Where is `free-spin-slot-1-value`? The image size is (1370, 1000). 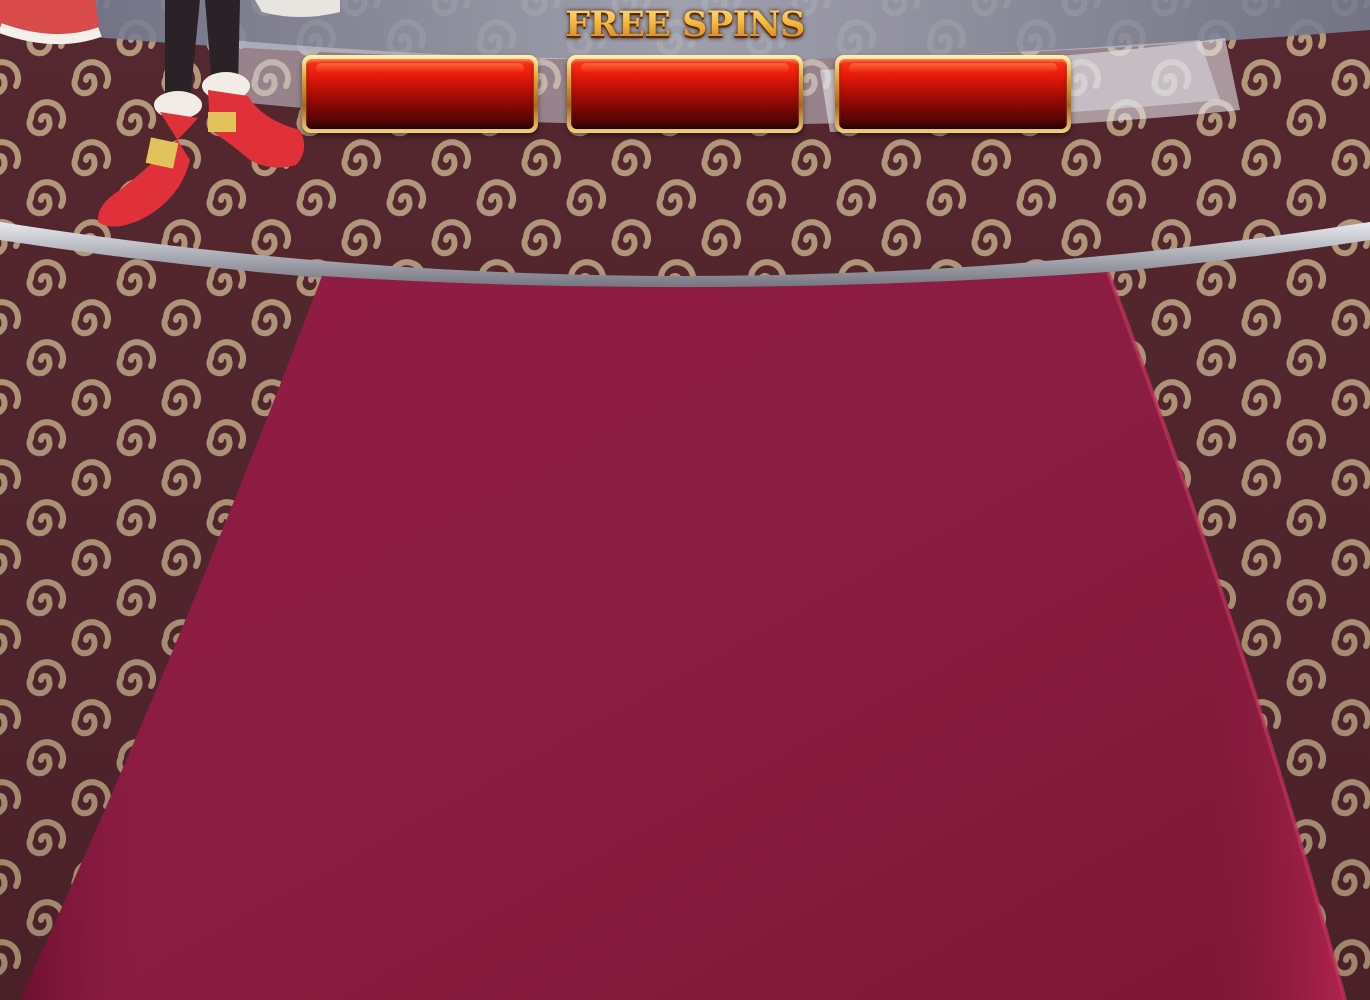
free-spin-slot-1-value is located at coordinates (420, 94).